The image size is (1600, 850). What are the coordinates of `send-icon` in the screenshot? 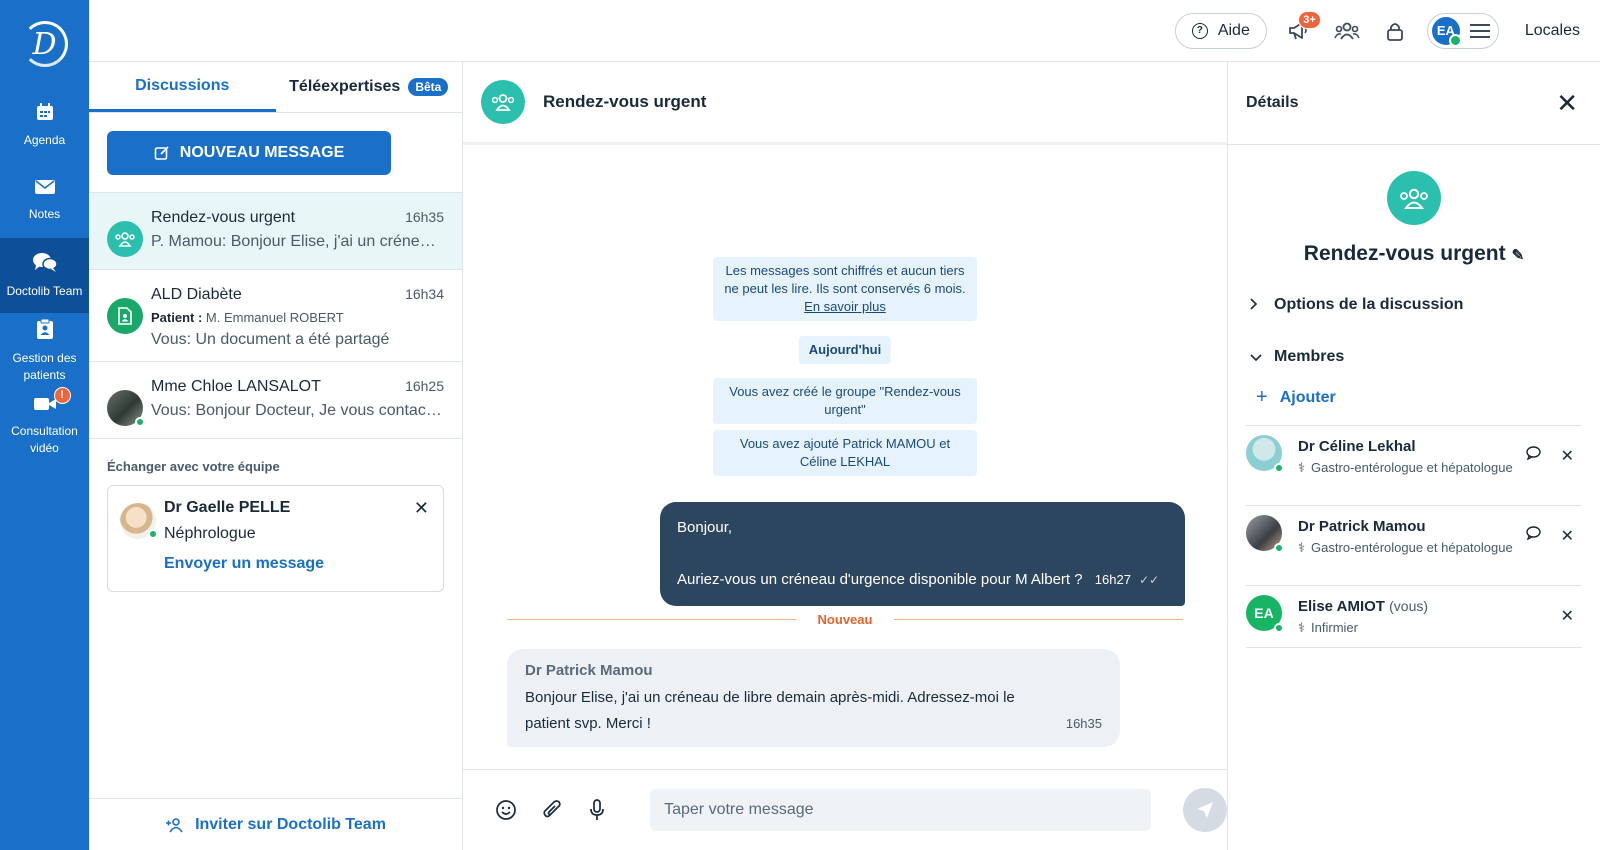 It's located at (1205, 810).